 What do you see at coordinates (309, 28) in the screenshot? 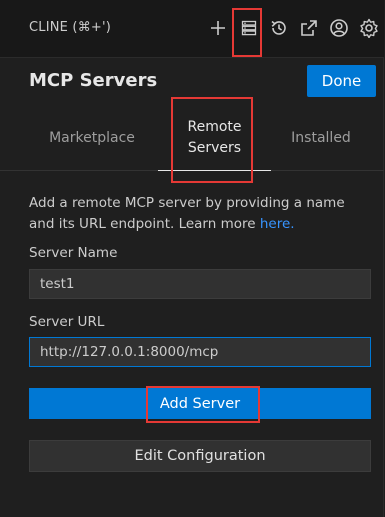
I see `popout-icon` at bounding box center [309, 28].